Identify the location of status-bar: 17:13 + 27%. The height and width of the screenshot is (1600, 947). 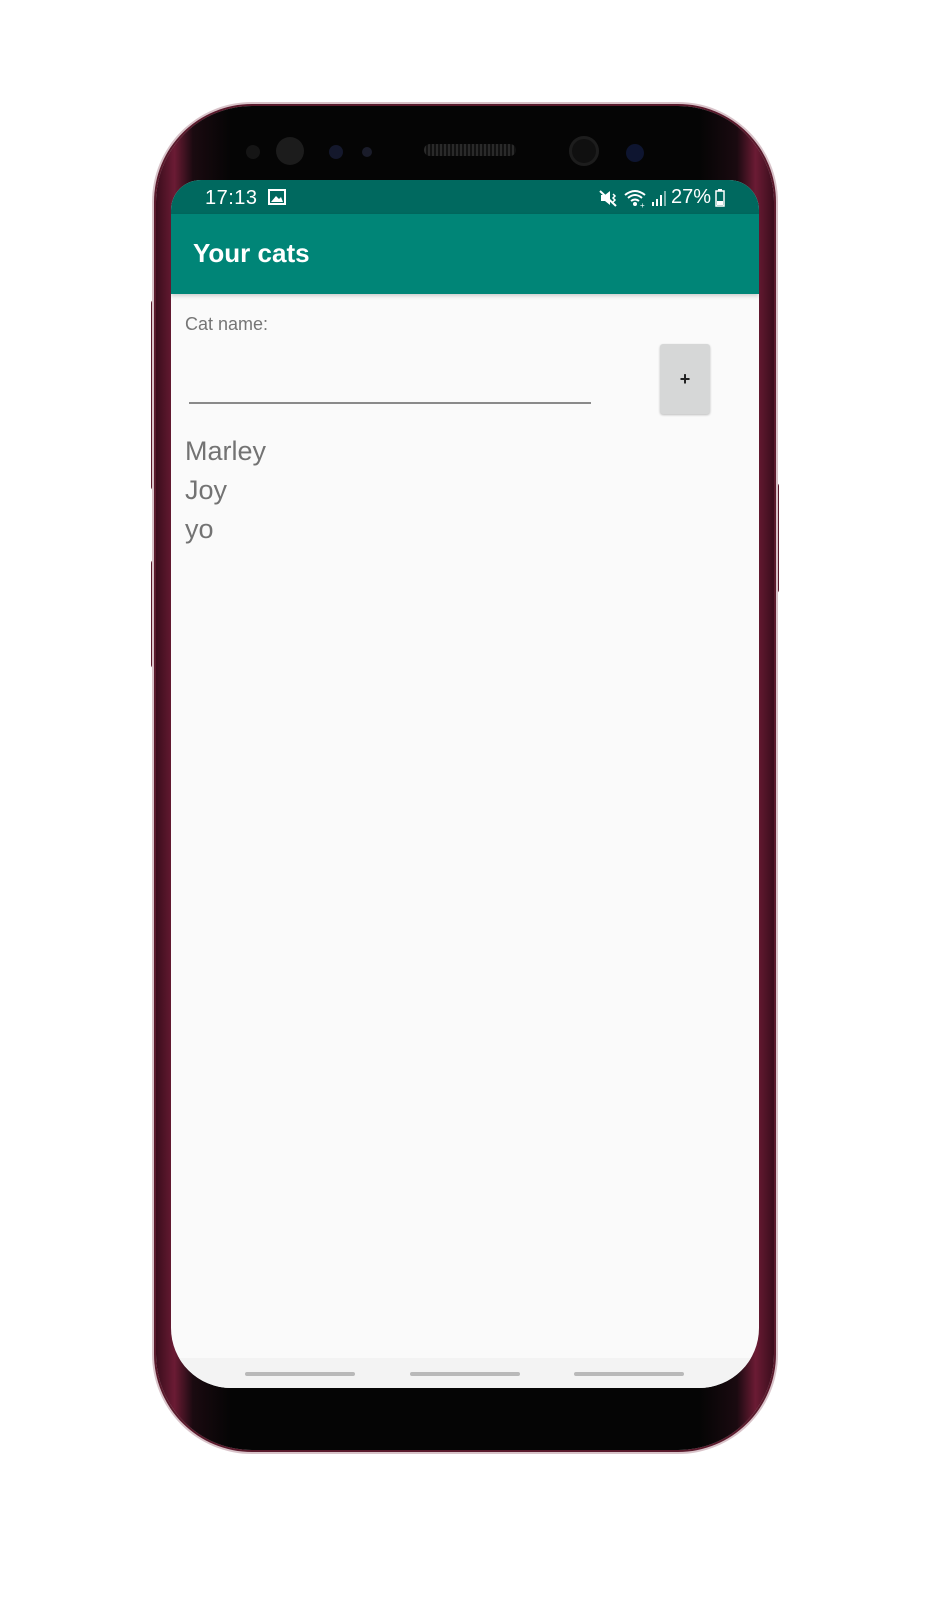
(465, 197).